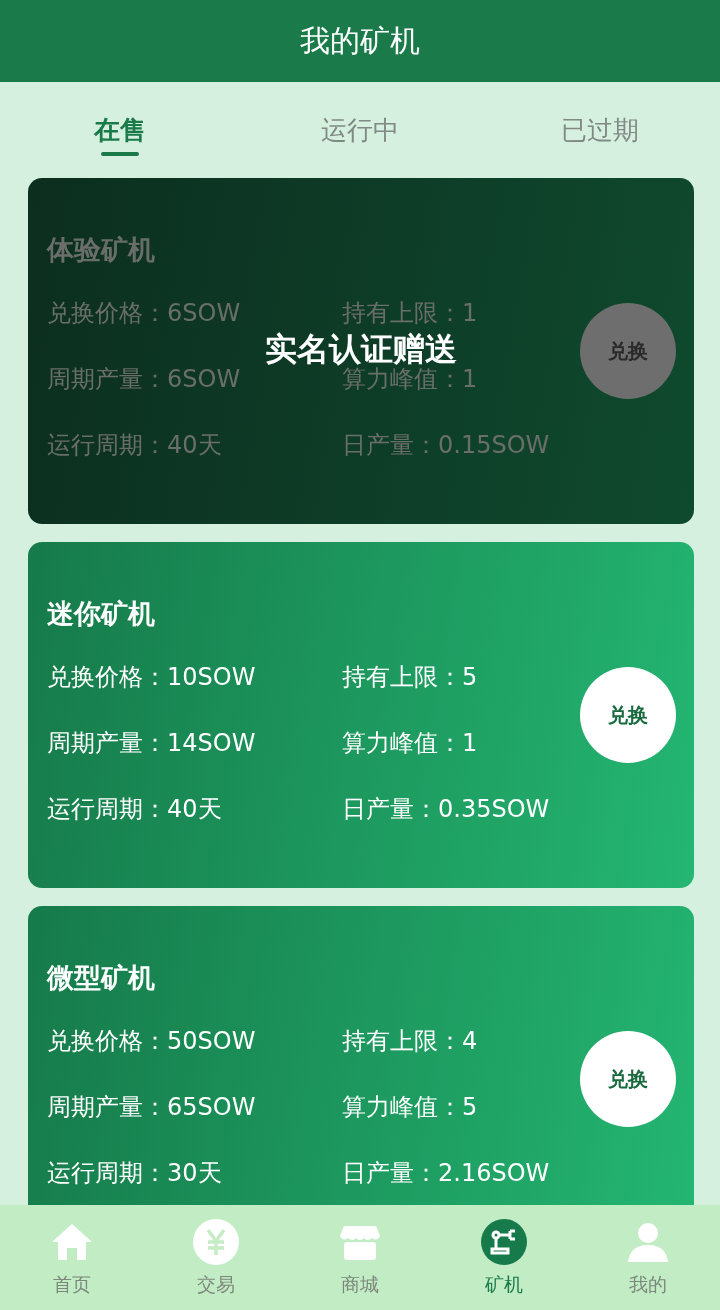 The width and height of the screenshot is (720, 1310). What do you see at coordinates (410, 1041) in the screenshot?
I see `miner-stat: 持有上限：4` at bounding box center [410, 1041].